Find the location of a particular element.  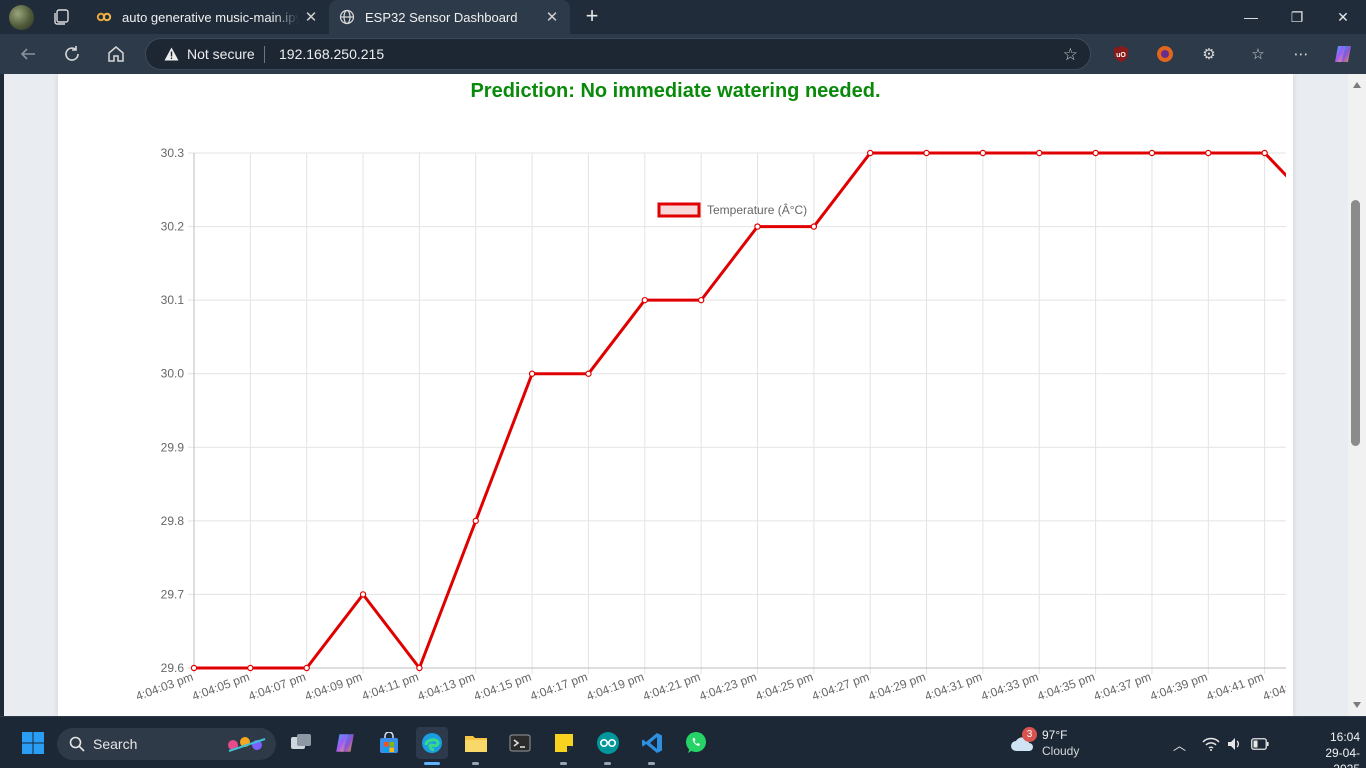

weather-widget: 3 97°F Cloudy is located at coordinates (1065, 743).